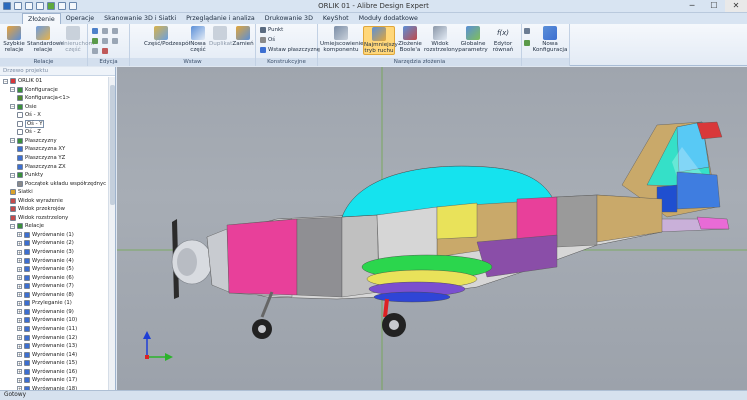 The height and width of the screenshot is (400, 747). Describe the element at coordinates (527, 43) in the screenshot. I see `parameters-icon` at that location.